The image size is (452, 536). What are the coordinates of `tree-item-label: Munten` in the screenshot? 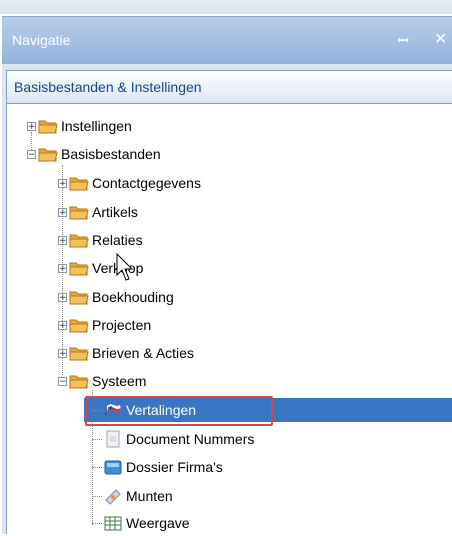 It's located at (149, 496).